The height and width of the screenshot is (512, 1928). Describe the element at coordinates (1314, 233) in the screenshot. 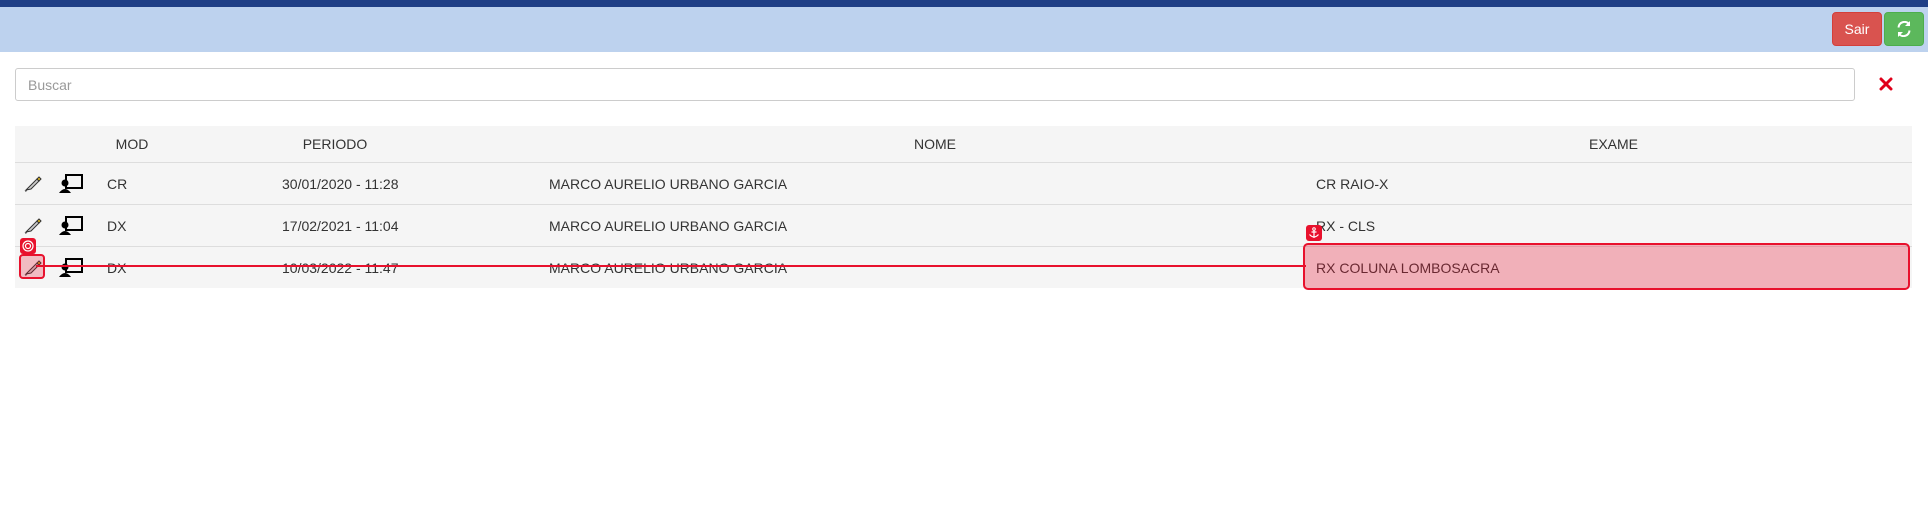

I see `anchor-icon` at that location.